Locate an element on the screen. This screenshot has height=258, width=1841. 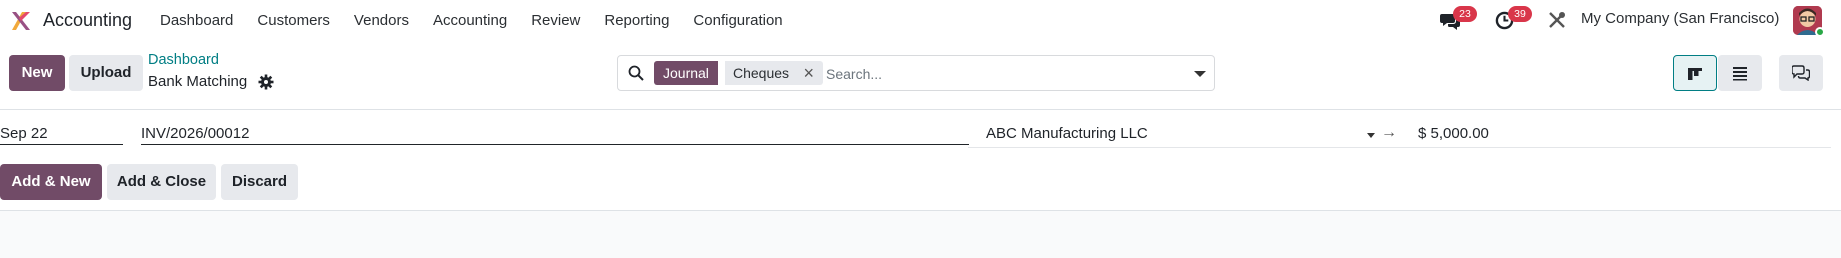
row-divider is located at coordinates (1399, 147).